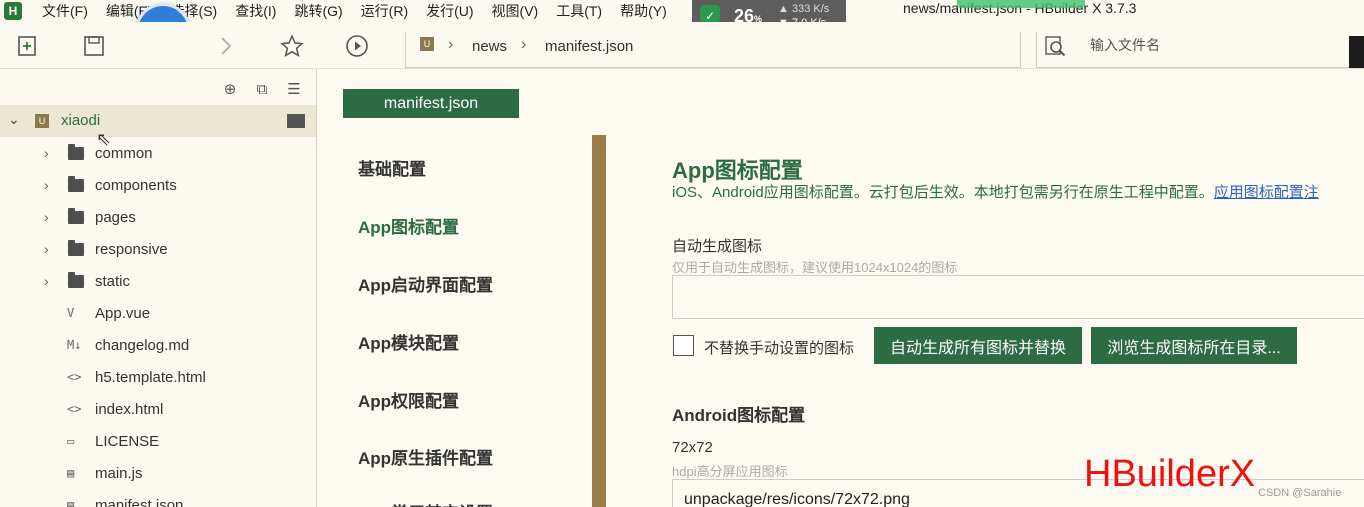 This screenshot has height=507, width=1364. What do you see at coordinates (683, 345) in the screenshot?
I see `keep-manual-icons-checkbox` at bounding box center [683, 345].